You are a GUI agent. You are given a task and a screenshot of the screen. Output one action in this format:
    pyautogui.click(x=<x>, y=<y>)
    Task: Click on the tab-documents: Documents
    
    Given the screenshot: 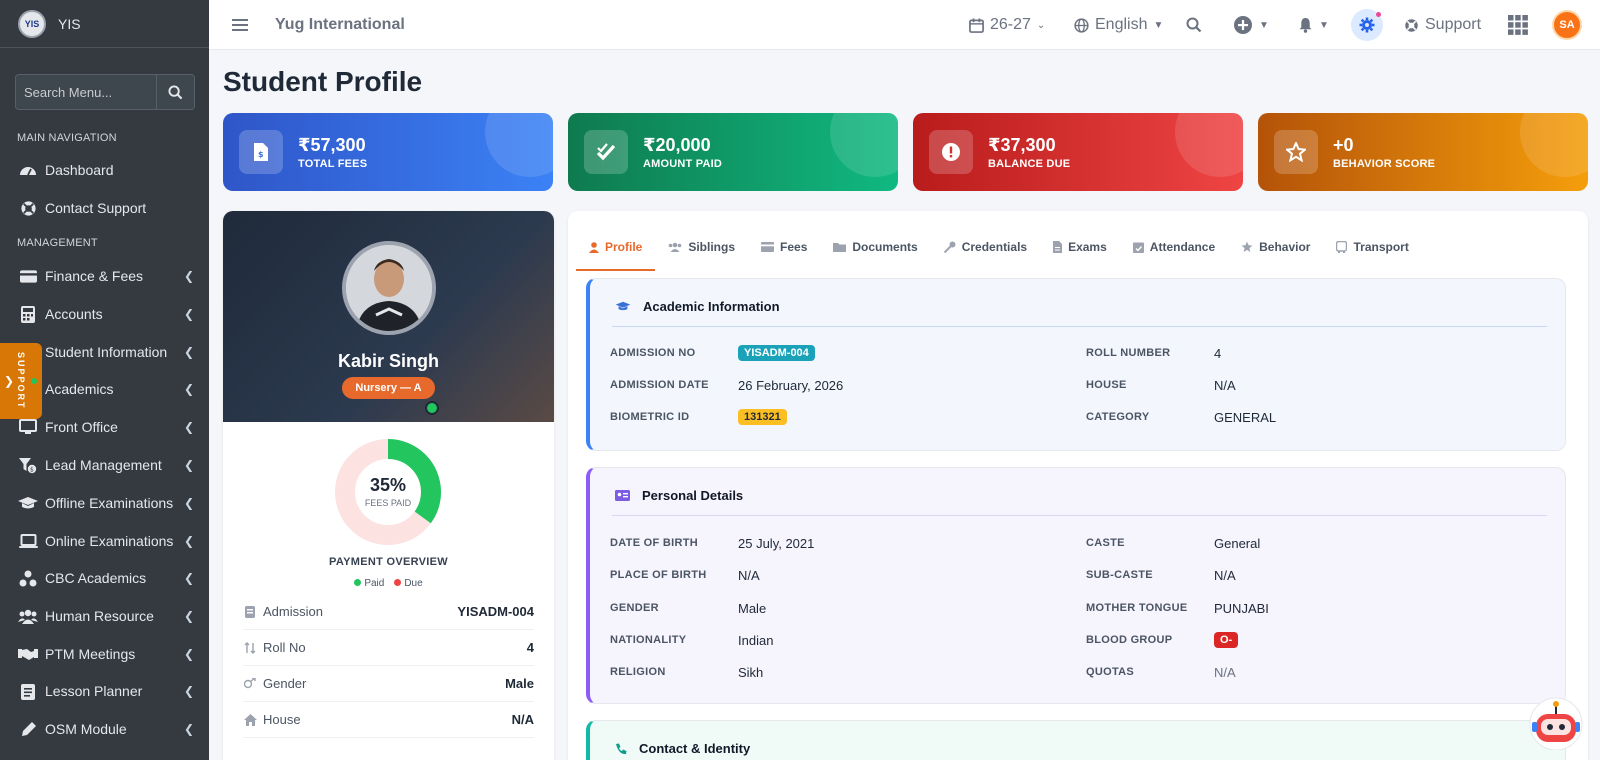 What is the action you would take?
    pyautogui.click(x=875, y=248)
    